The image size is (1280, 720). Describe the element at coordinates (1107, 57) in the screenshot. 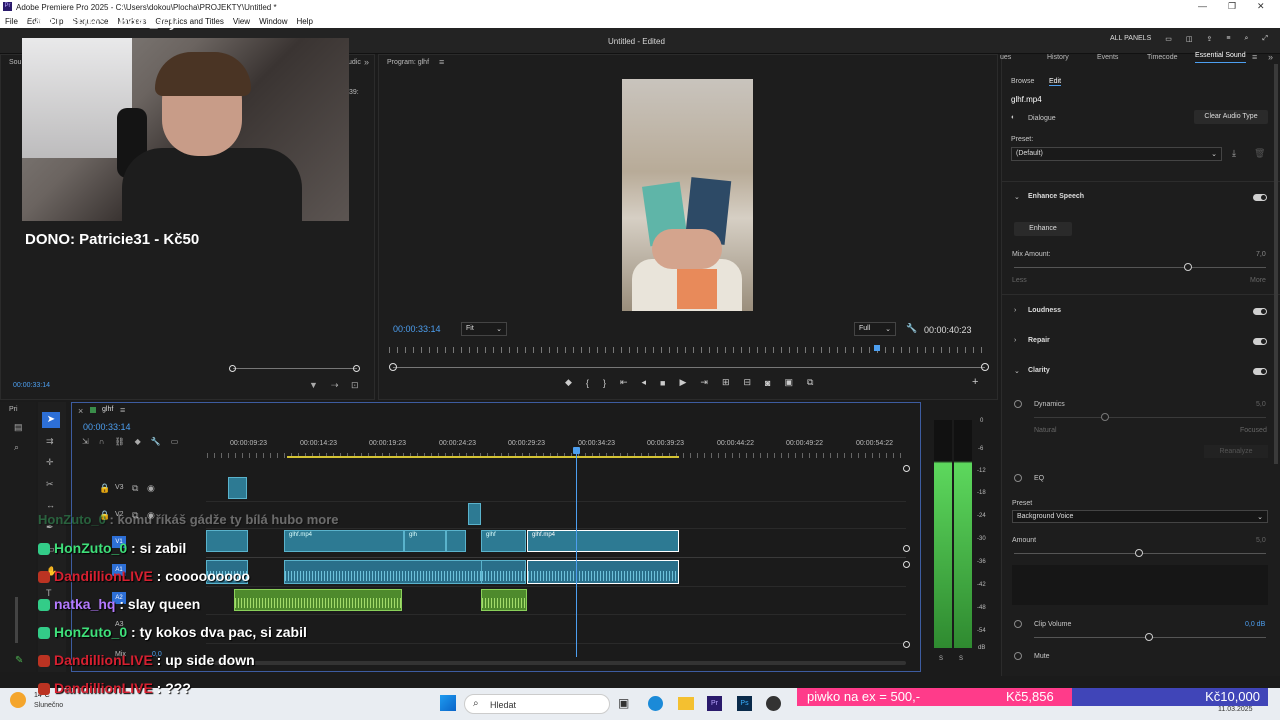

I see `tab-events: Events` at that location.